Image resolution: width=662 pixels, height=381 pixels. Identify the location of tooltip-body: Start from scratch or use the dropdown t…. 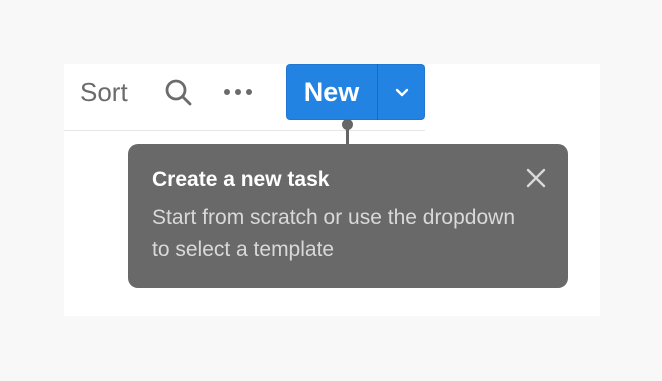
(333, 233).